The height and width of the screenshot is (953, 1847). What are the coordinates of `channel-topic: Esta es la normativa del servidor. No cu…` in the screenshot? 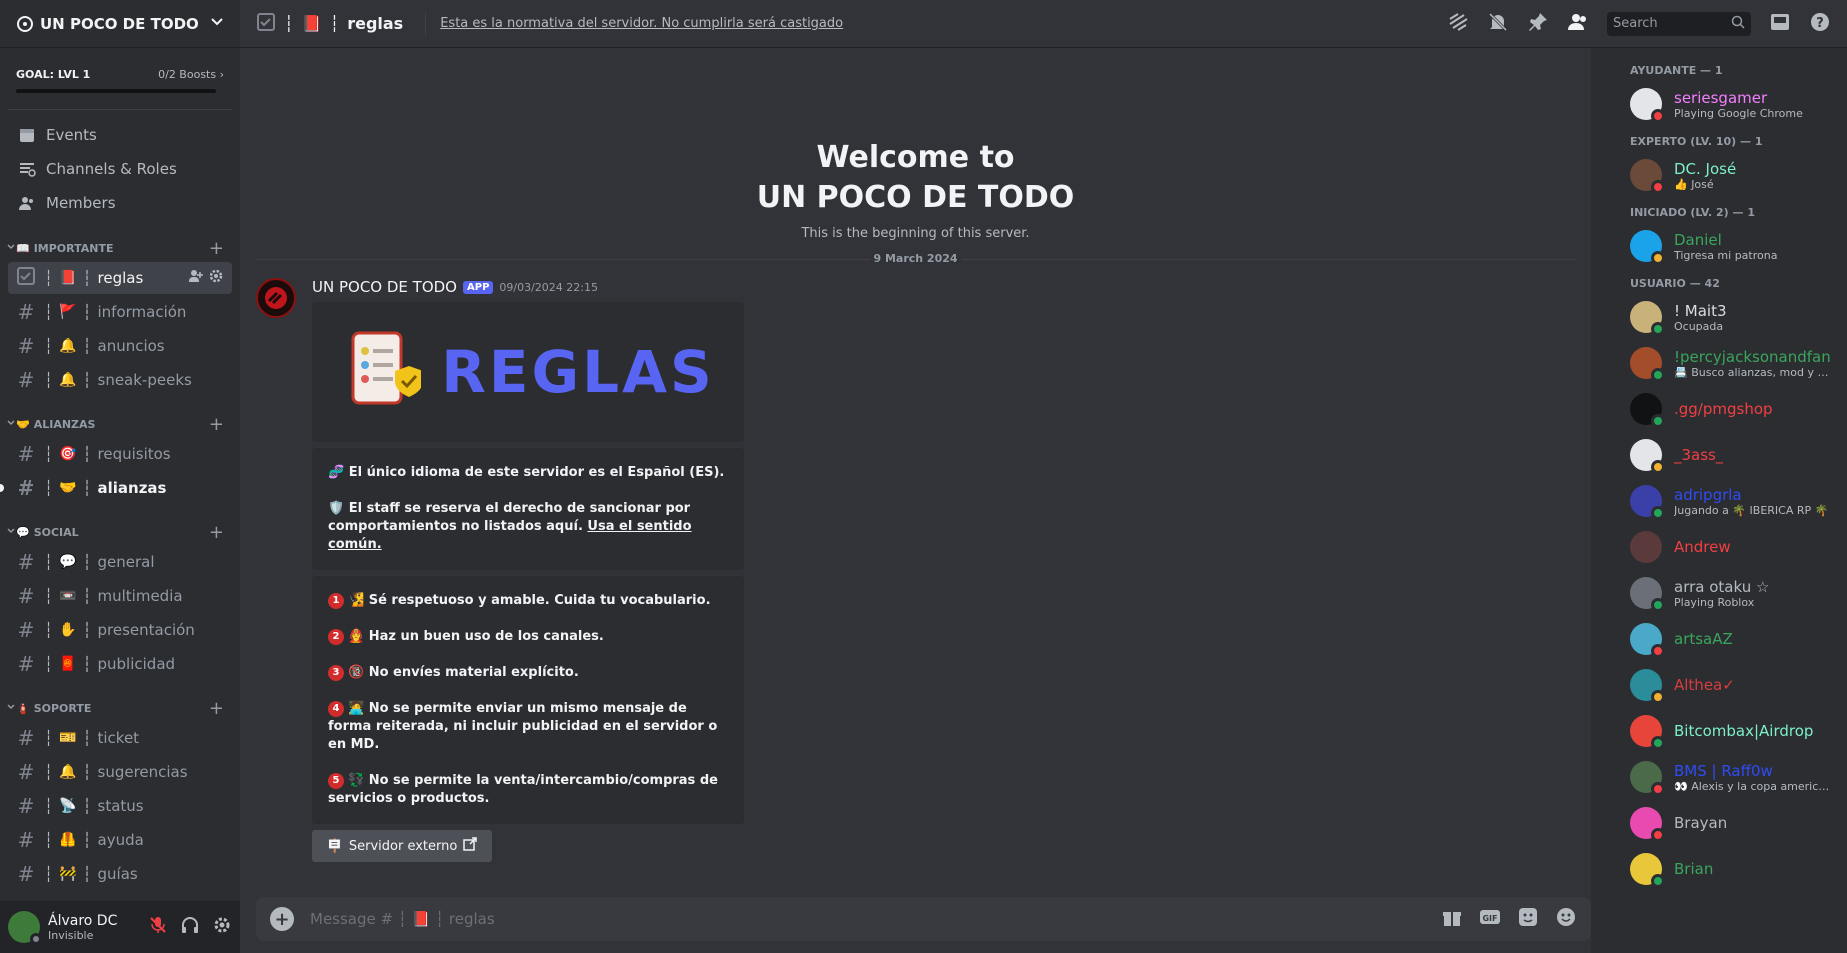 It's located at (943, 23).